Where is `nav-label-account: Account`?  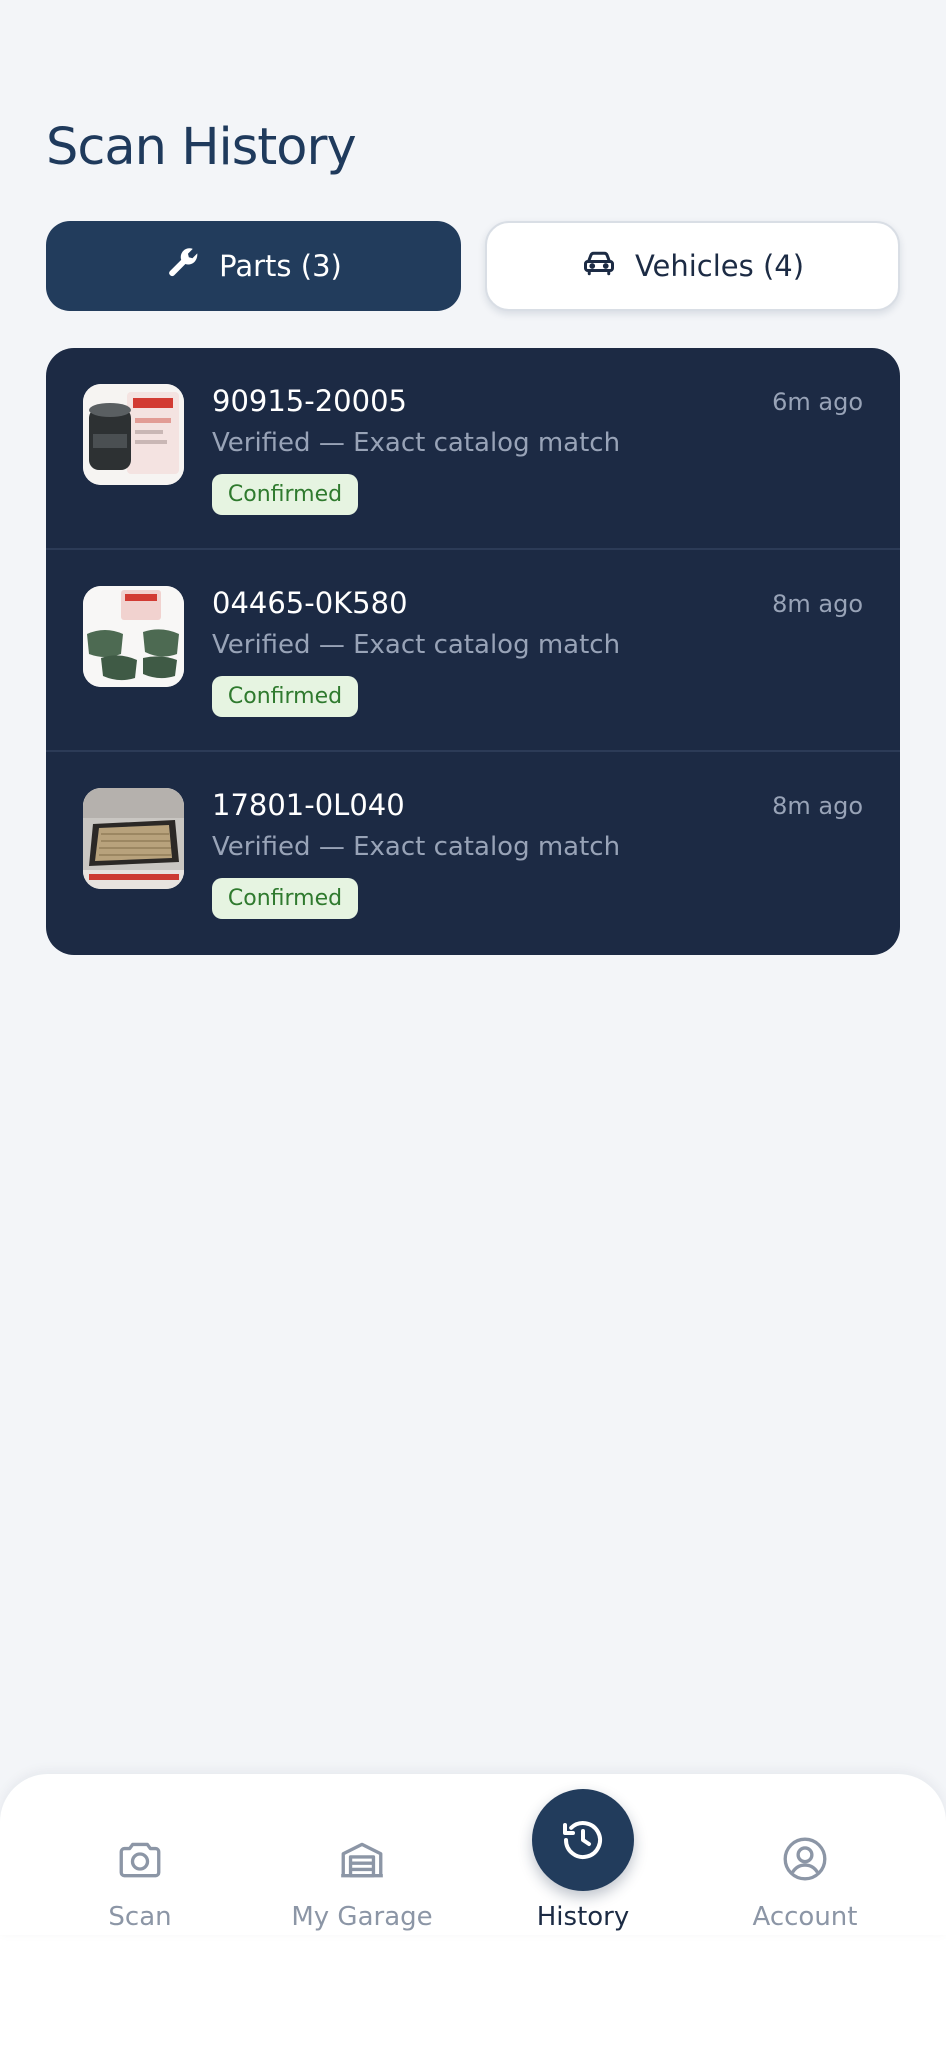 nav-label-account: Account is located at coordinates (805, 1917).